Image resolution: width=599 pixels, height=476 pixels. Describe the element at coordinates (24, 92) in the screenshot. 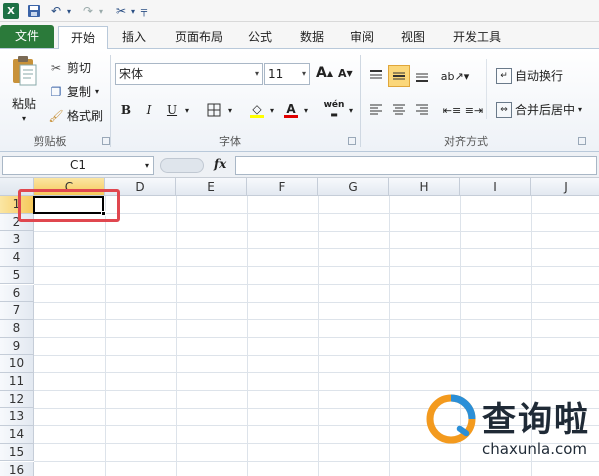

I see `paste-button: 粘贴 ▾` at that location.